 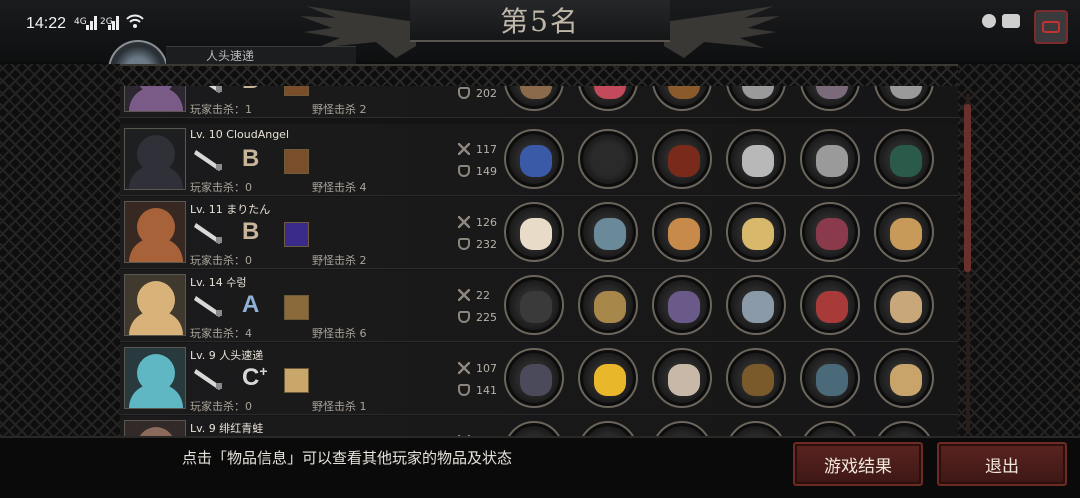 I want to click on battery-icon, so click(x=1051, y=27).